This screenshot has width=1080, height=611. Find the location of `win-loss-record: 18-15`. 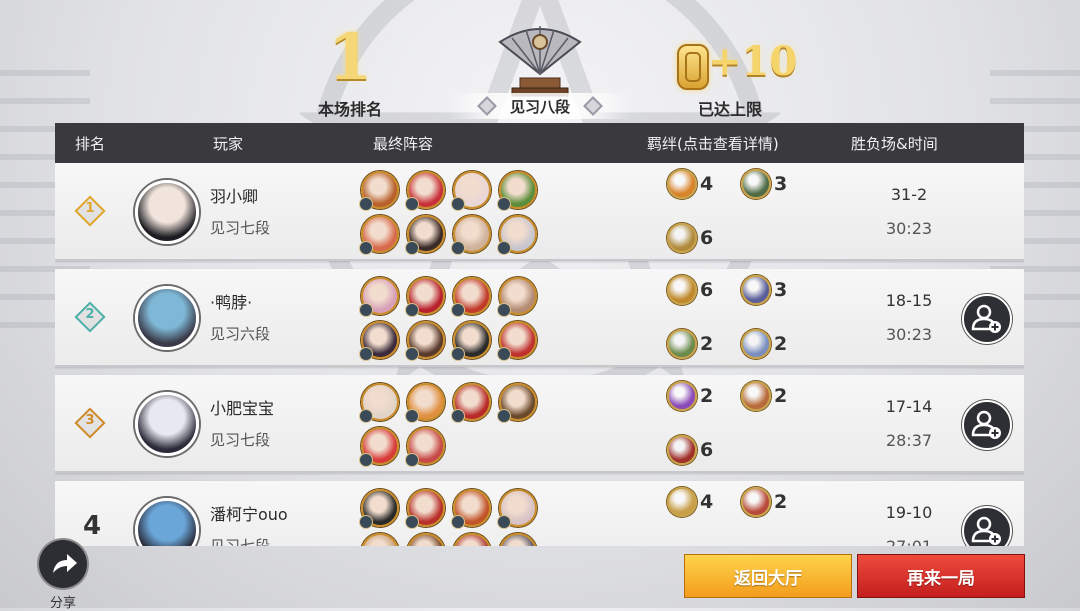

win-loss-record: 18-15 is located at coordinates (909, 300).